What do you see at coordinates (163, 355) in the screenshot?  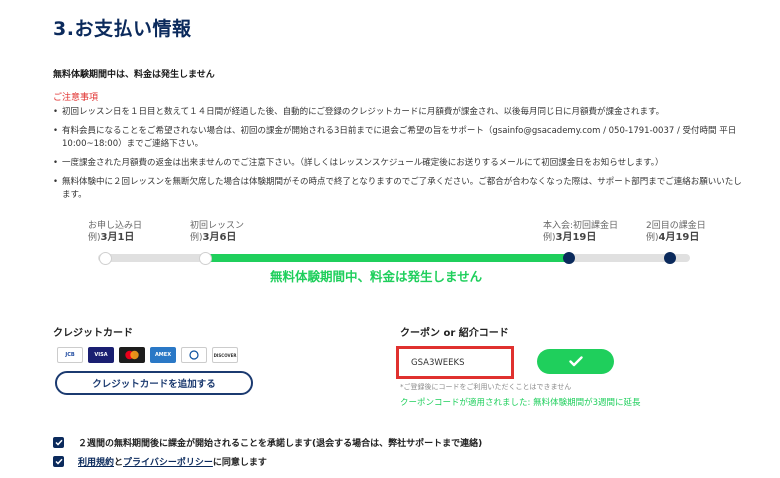 I see `amex-icon: AMEX` at bounding box center [163, 355].